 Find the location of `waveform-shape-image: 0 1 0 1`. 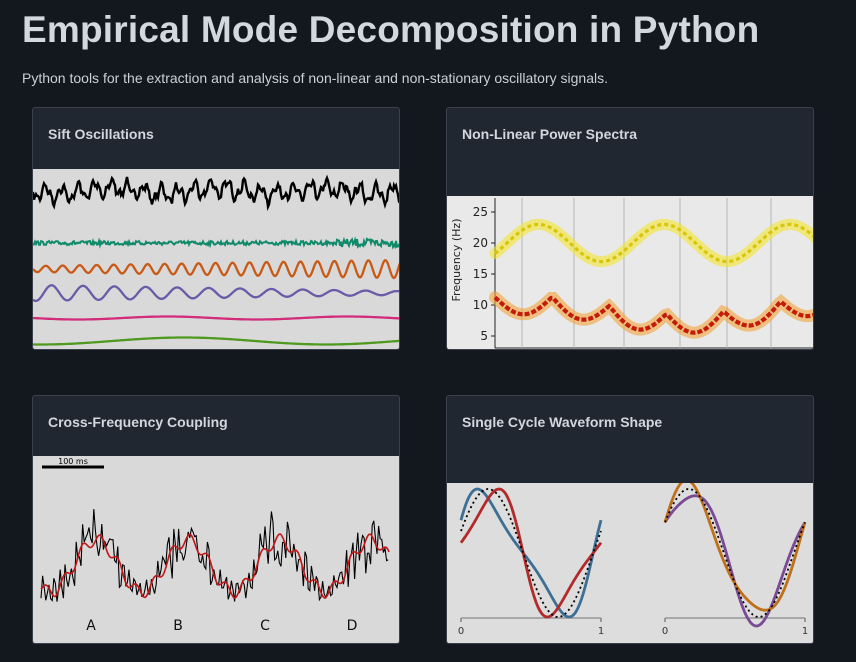

waveform-shape-image: 0 1 0 1 is located at coordinates (630, 563).